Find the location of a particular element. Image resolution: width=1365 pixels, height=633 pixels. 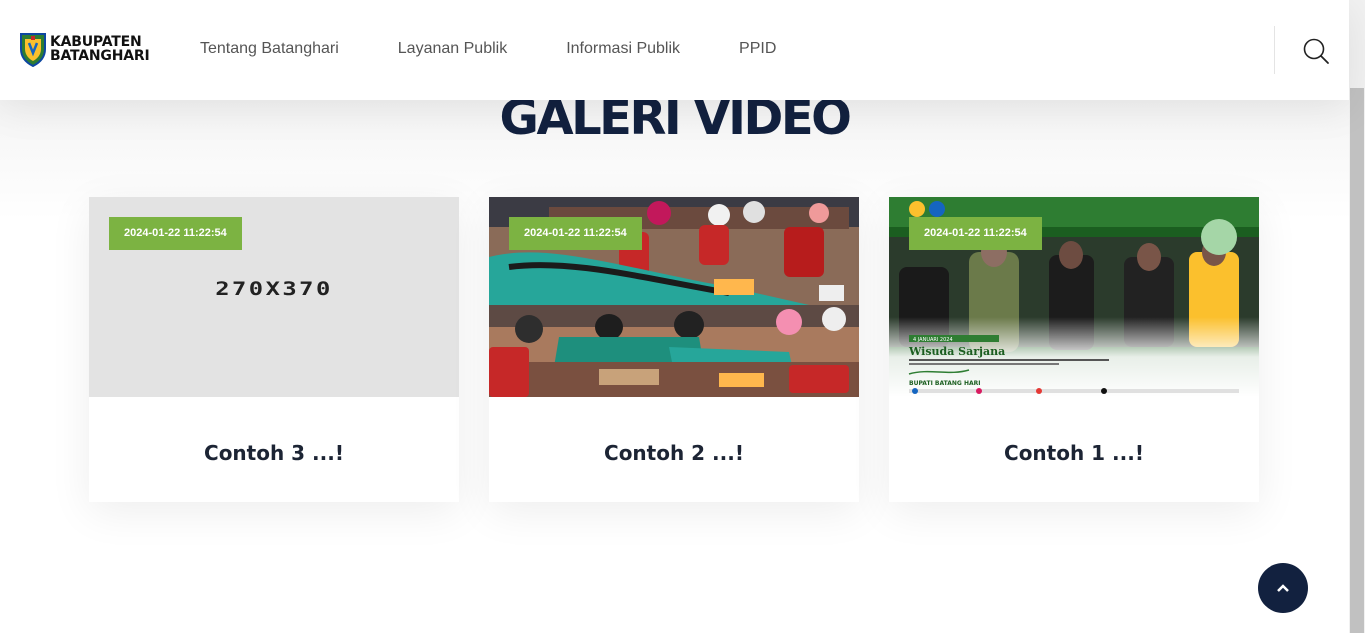

card-title: Contoh 3 ...! is located at coordinates (274, 453).